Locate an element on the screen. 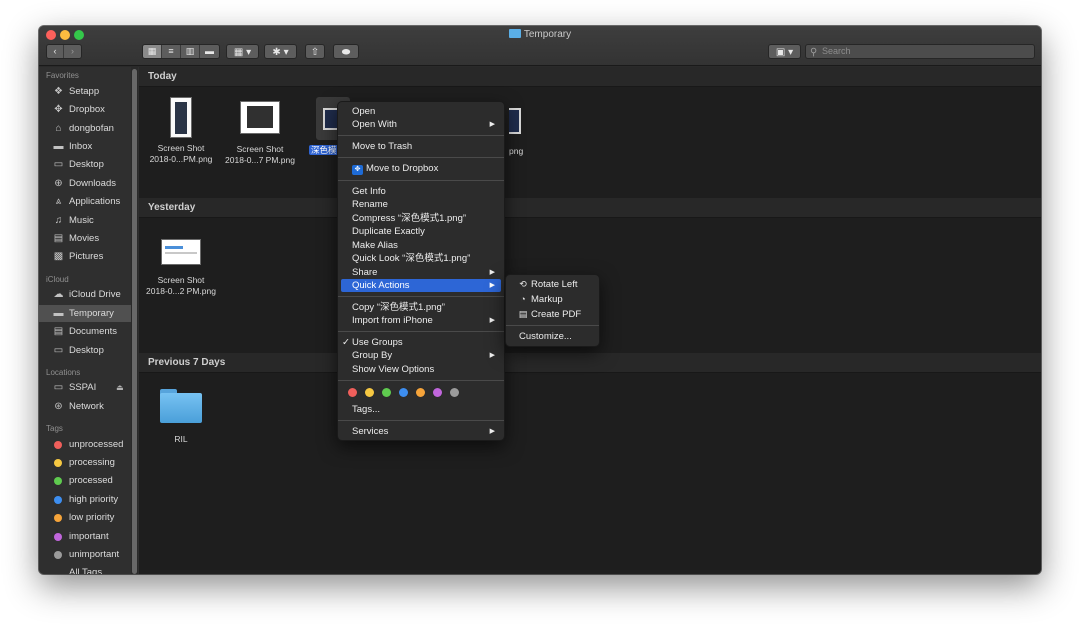 The width and height of the screenshot is (1080, 625). icon-view-button: ▦ is located at coordinates (152, 51).